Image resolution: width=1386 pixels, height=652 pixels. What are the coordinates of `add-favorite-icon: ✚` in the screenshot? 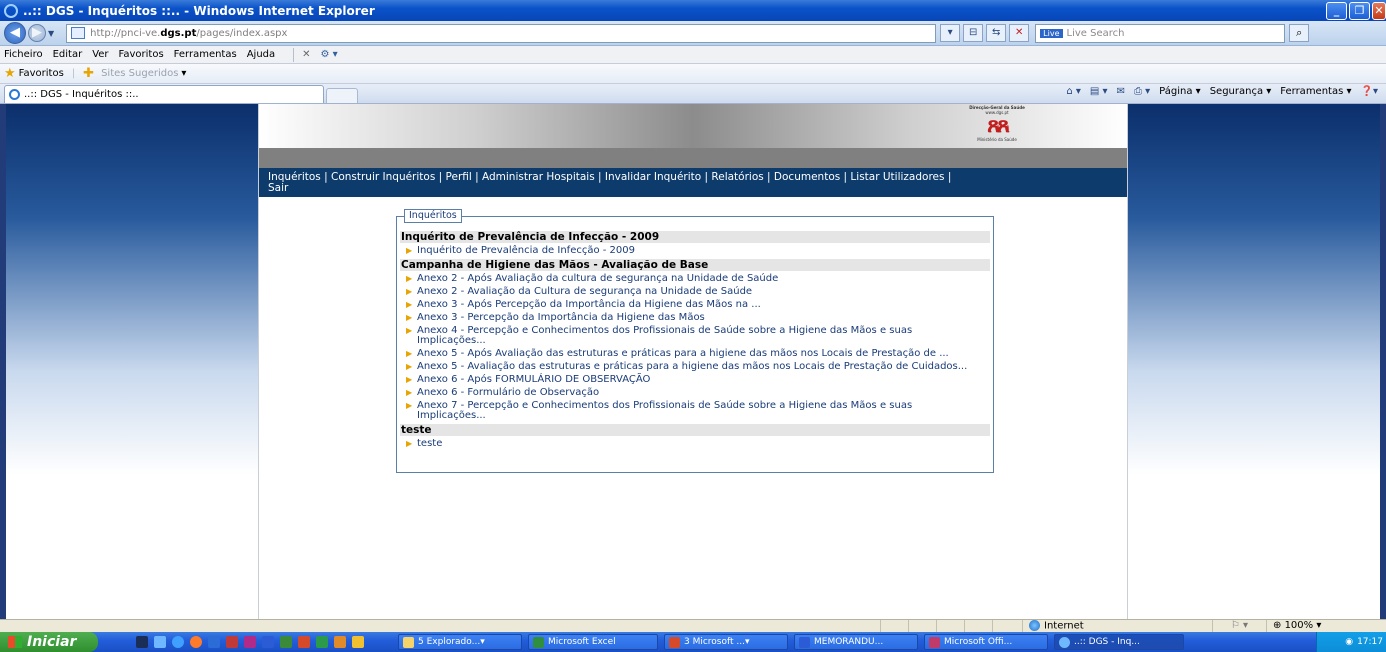 It's located at (88, 73).